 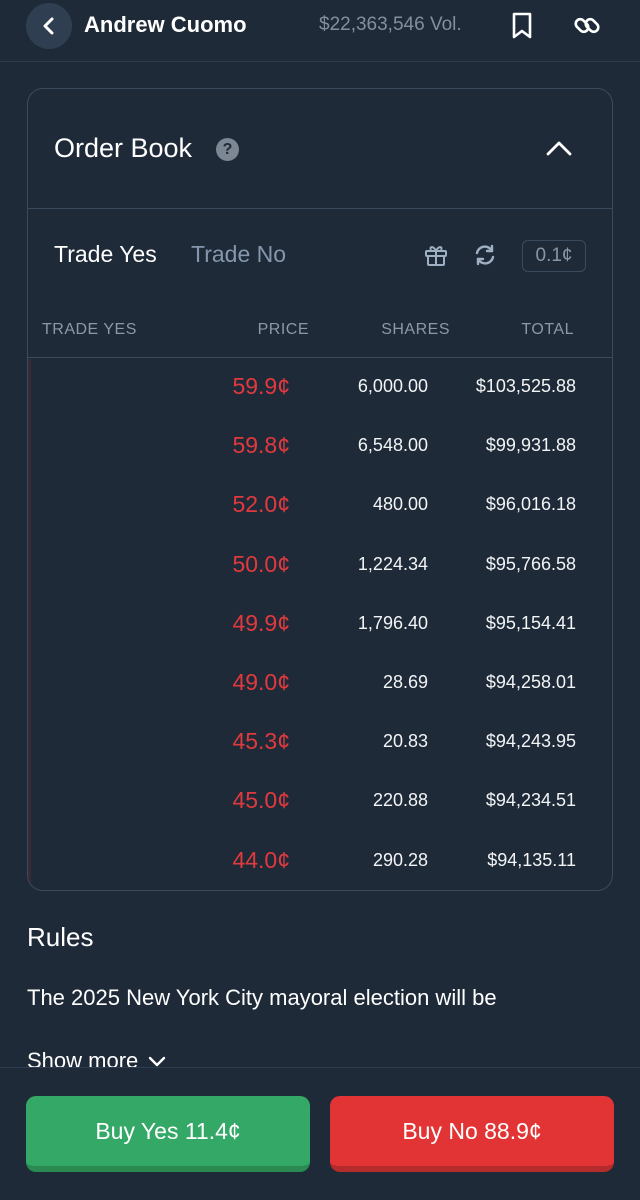 What do you see at coordinates (472, 1134) in the screenshot?
I see `buy-no-button: Buy No 88.9¢` at bounding box center [472, 1134].